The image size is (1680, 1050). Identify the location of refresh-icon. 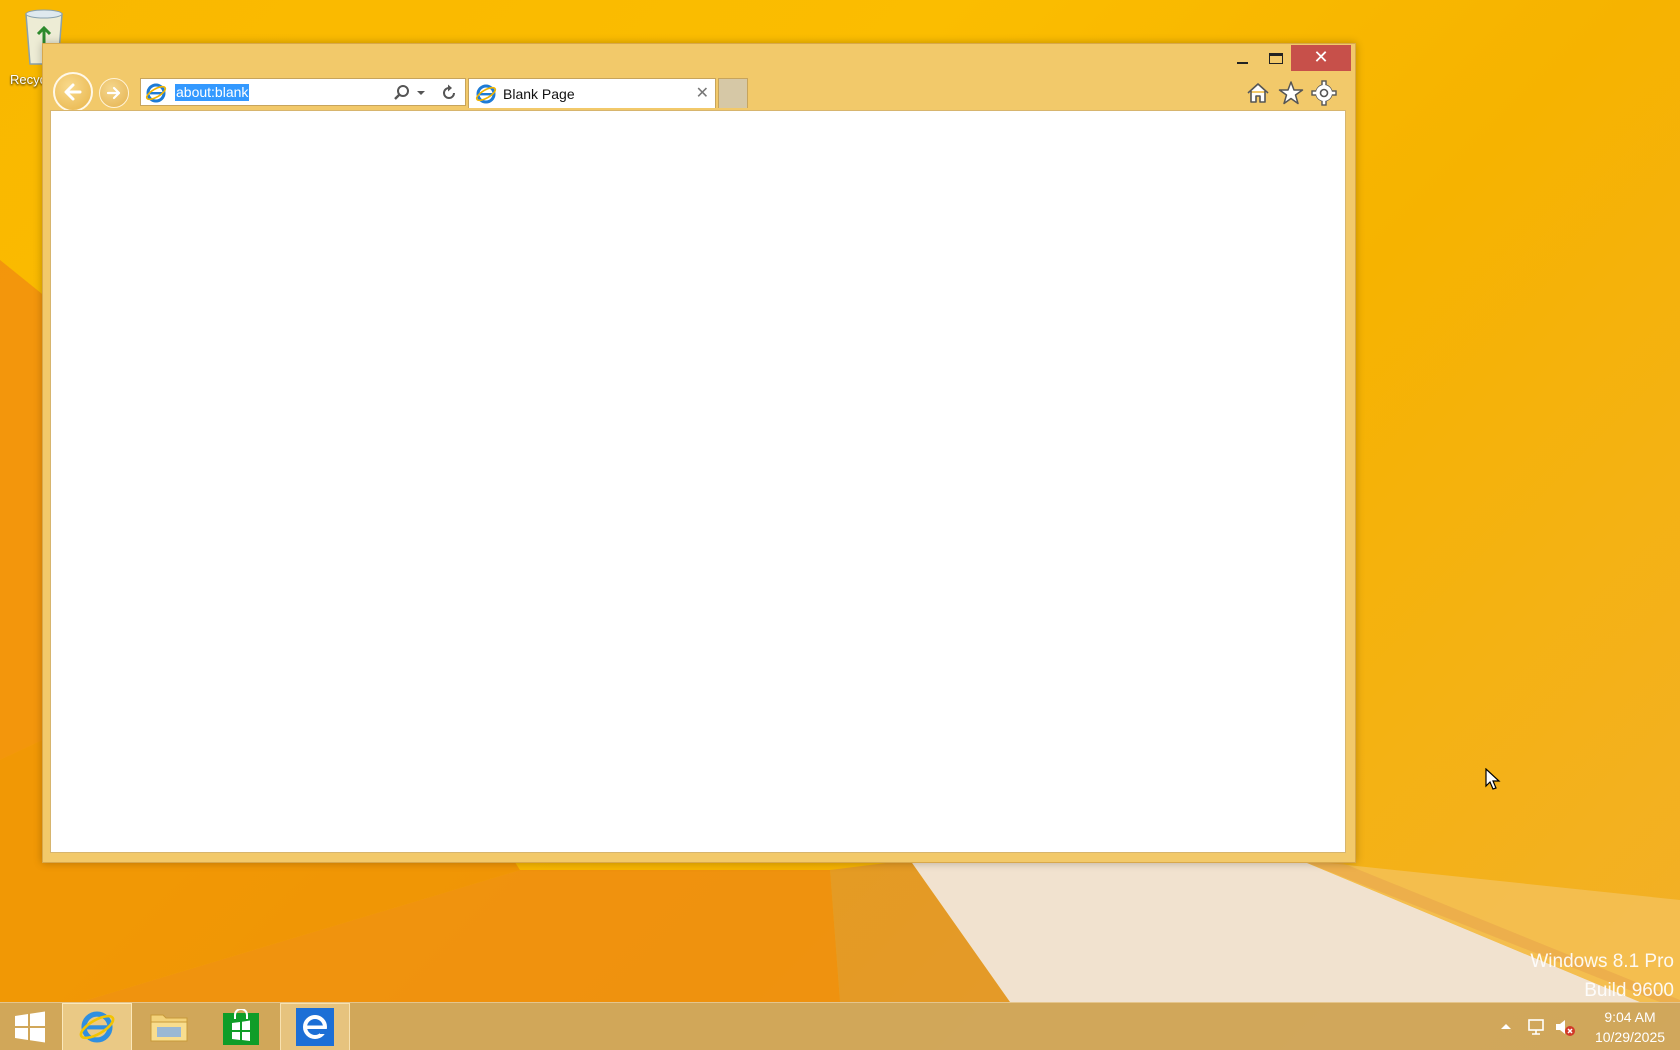
(449, 93).